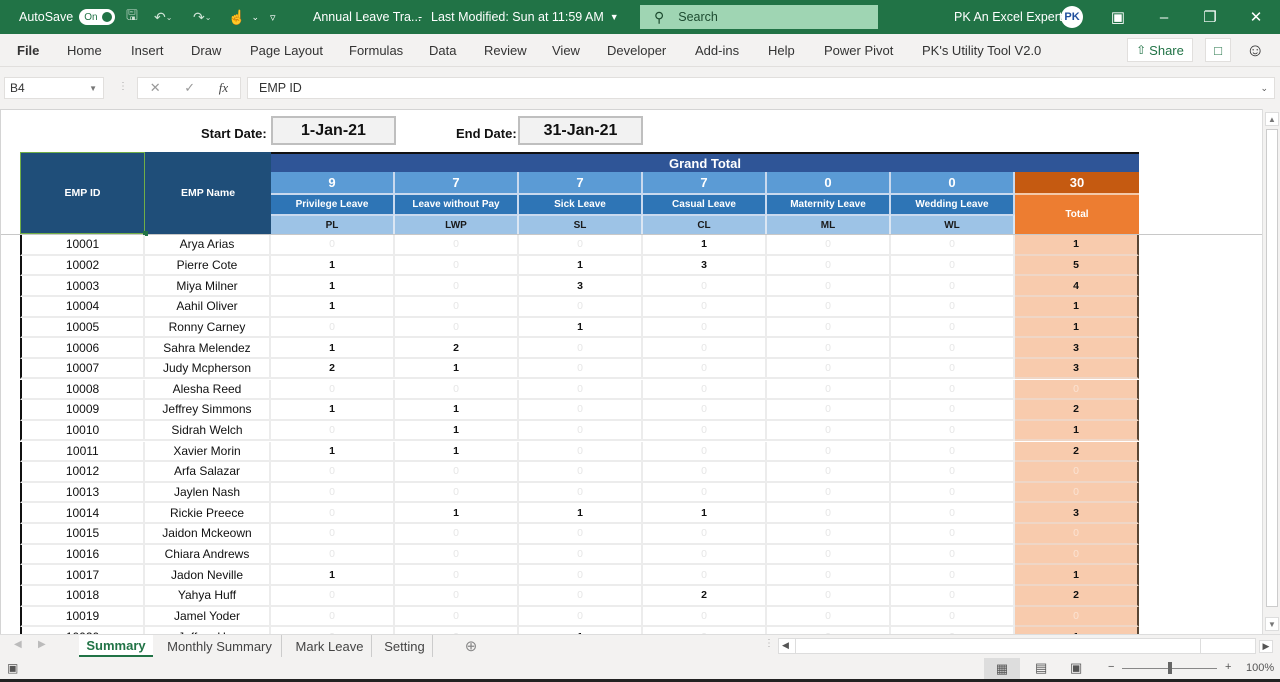 The height and width of the screenshot is (682, 1280). What do you see at coordinates (82, 369) in the screenshot?
I see `emp-id-cell: 10007` at bounding box center [82, 369].